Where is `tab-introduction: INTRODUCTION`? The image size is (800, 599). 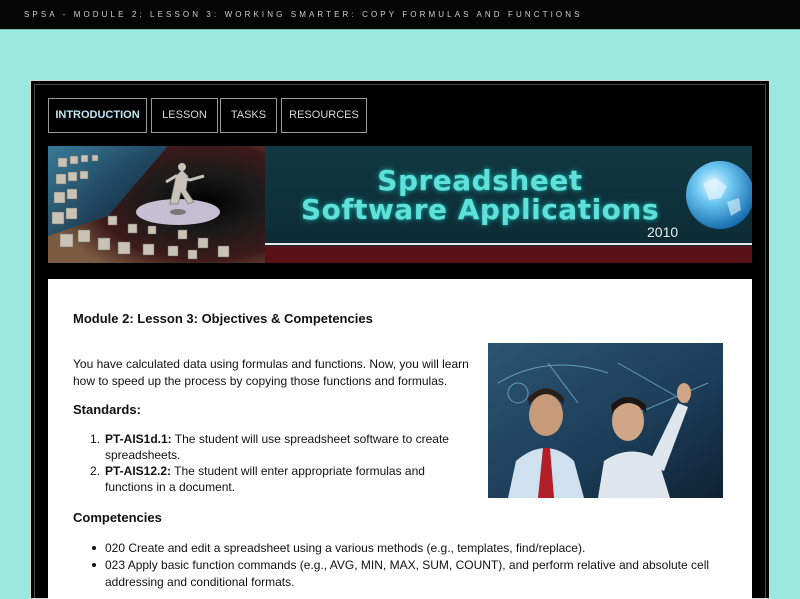 tab-introduction: INTRODUCTION is located at coordinates (97, 115).